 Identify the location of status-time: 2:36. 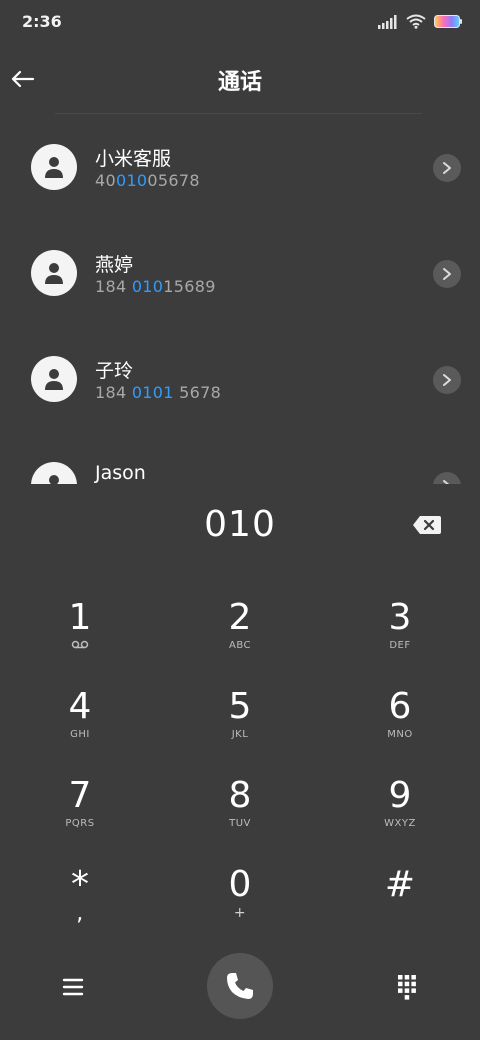
(42, 21).